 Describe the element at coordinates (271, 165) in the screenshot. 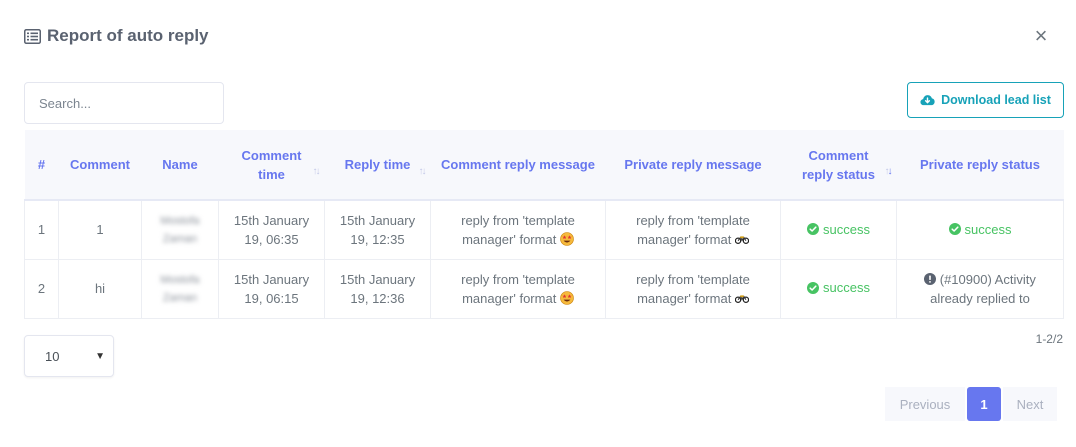

I see `header-comment-time: Comment time ↑↓` at that location.